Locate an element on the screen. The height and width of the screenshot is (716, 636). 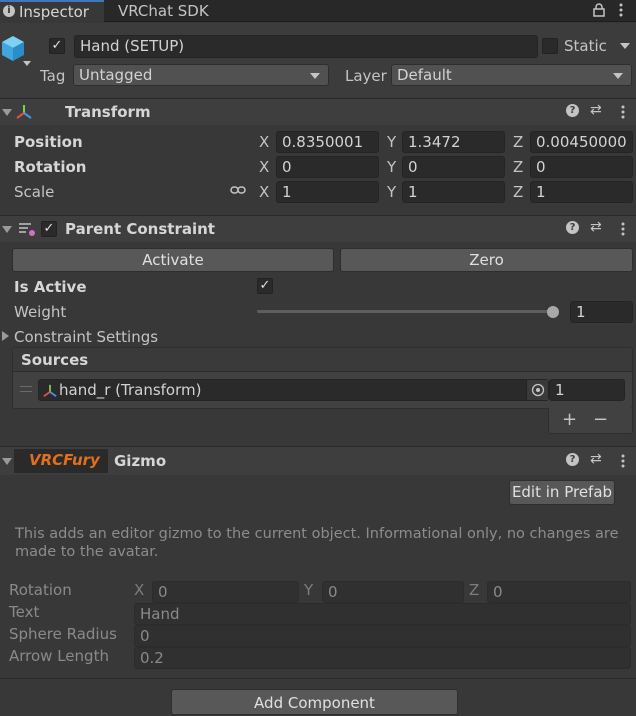
scale-y-field: 1 is located at coordinates (453, 192).